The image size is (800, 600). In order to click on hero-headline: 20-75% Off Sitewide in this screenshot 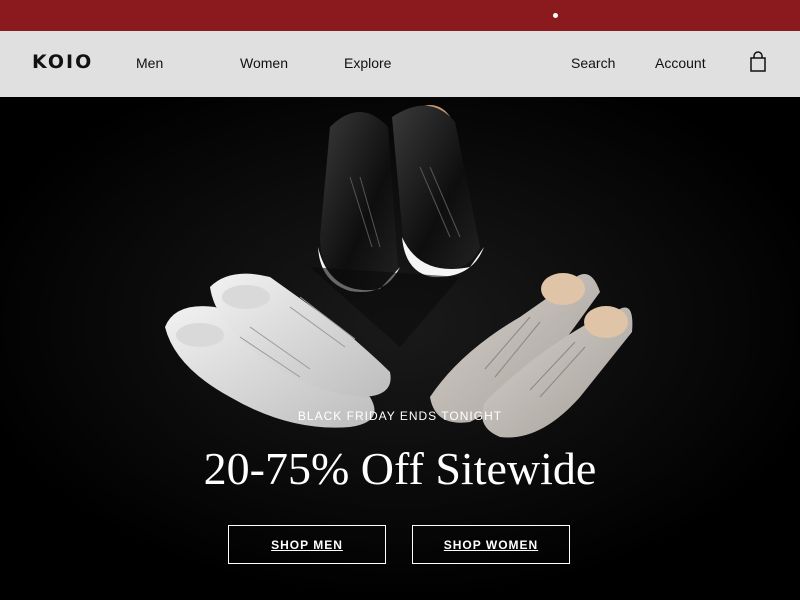, I will do `click(400, 468)`.